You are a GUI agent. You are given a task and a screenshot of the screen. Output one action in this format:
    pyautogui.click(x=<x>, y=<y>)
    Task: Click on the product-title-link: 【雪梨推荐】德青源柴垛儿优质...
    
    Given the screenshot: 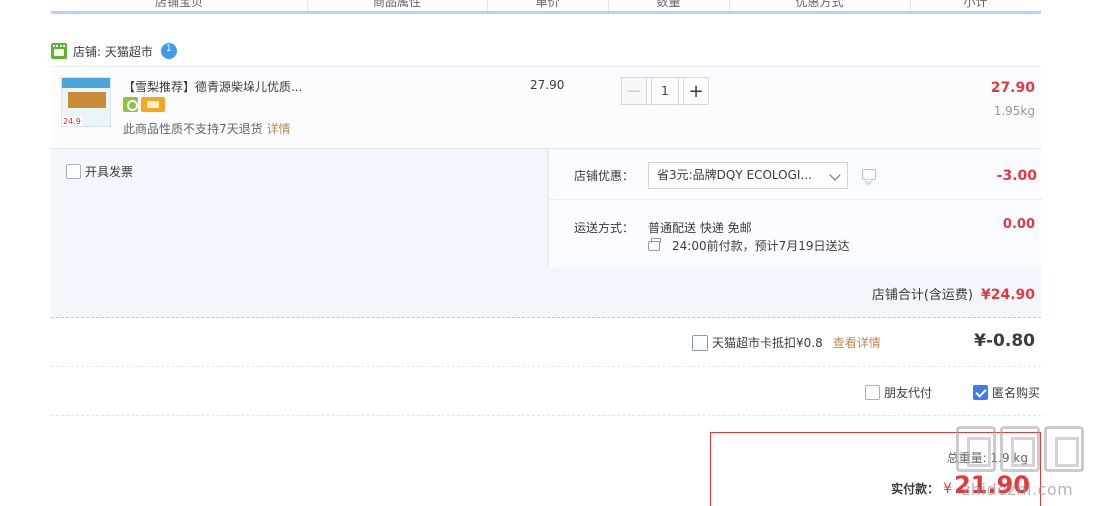 What is the action you would take?
    pyautogui.click(x=212, y=86)
    